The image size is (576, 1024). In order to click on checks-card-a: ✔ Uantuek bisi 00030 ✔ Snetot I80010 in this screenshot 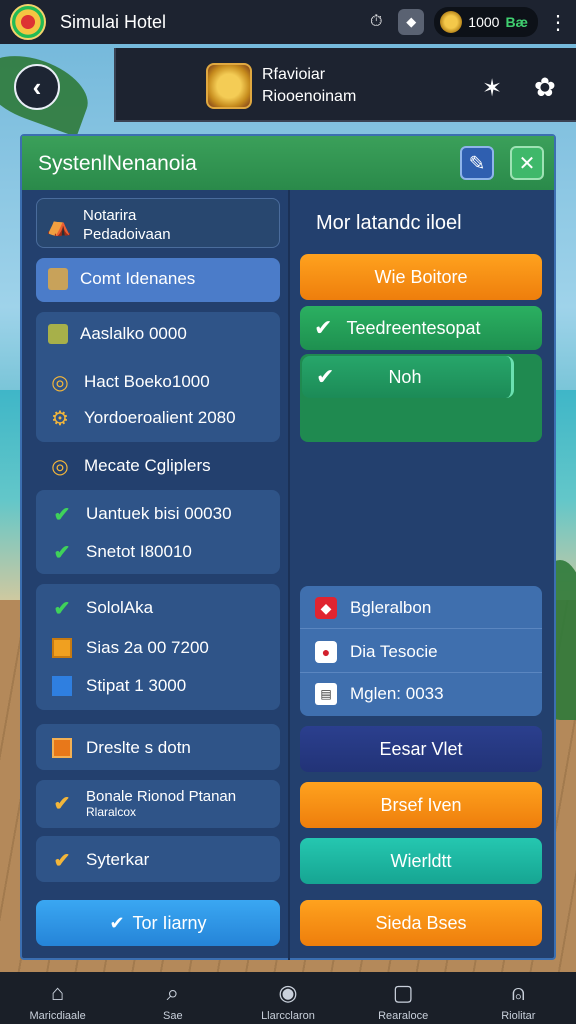, I will do `click(158, 532)`.